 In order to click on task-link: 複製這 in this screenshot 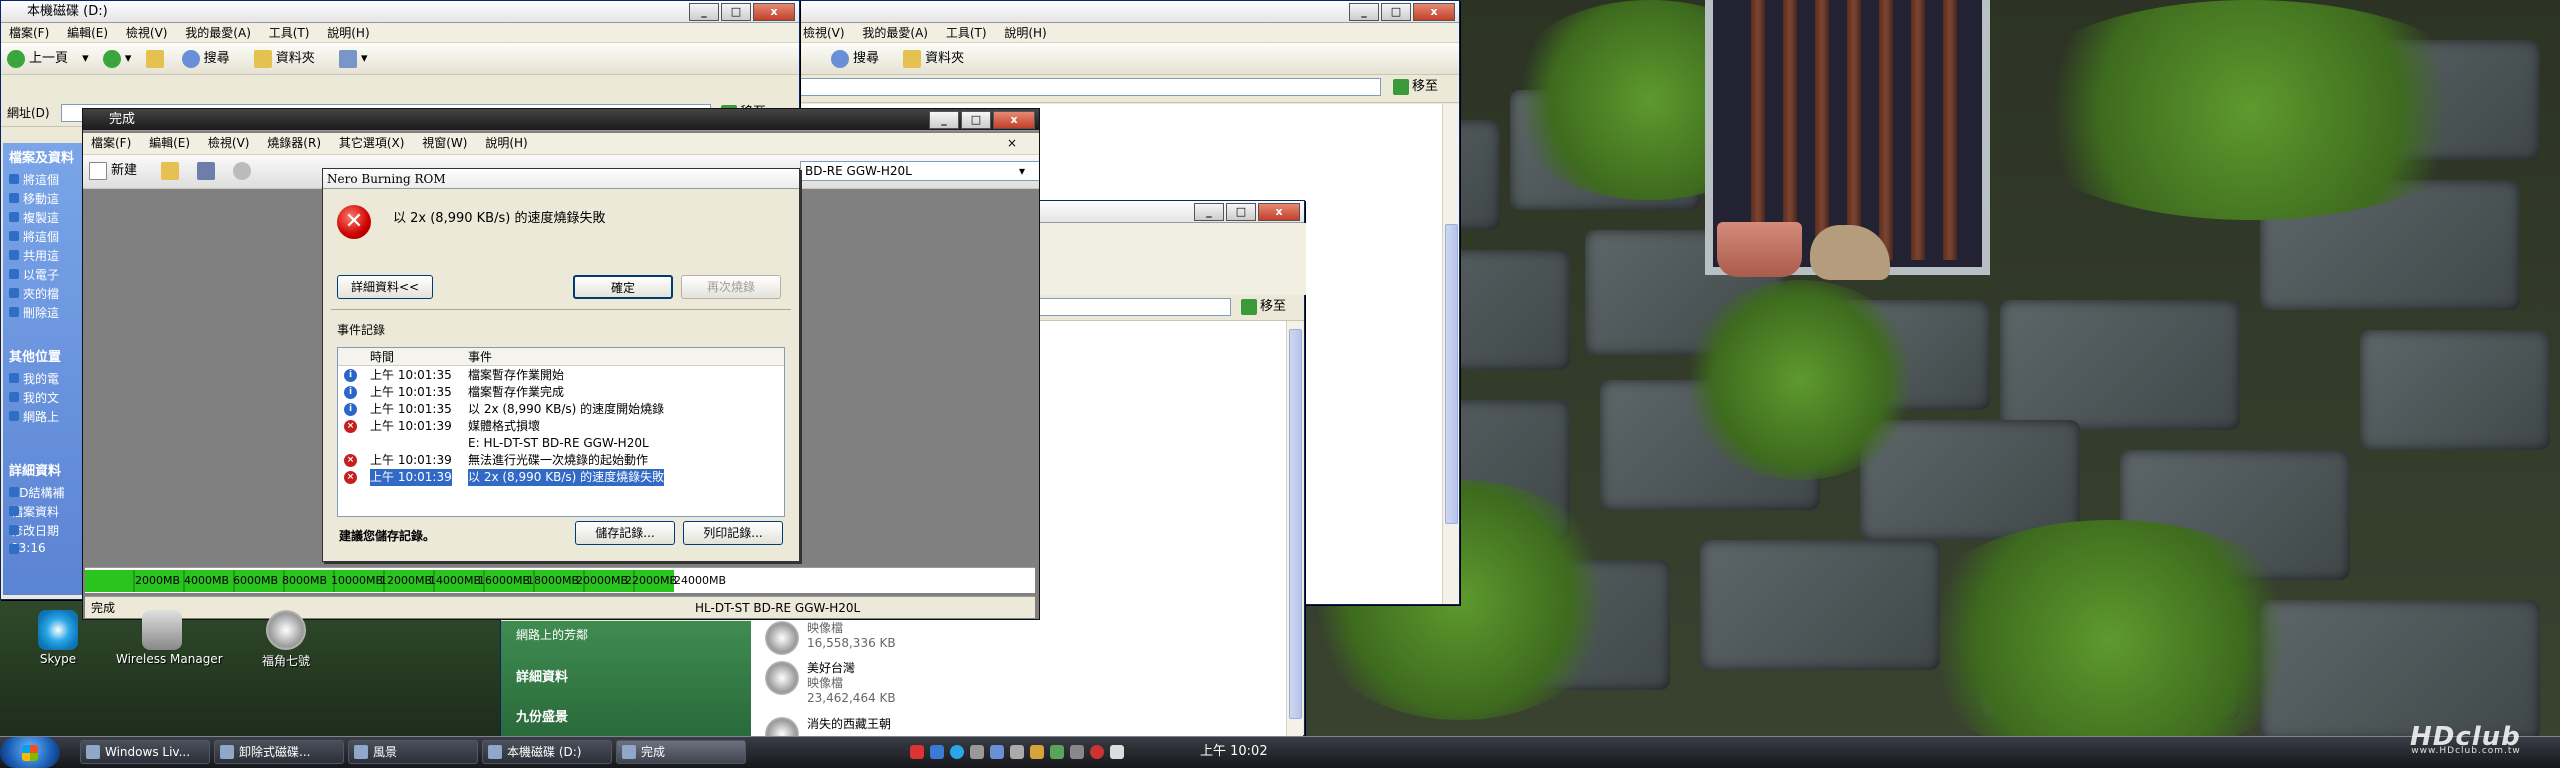, I will do `click(43, 217)`.